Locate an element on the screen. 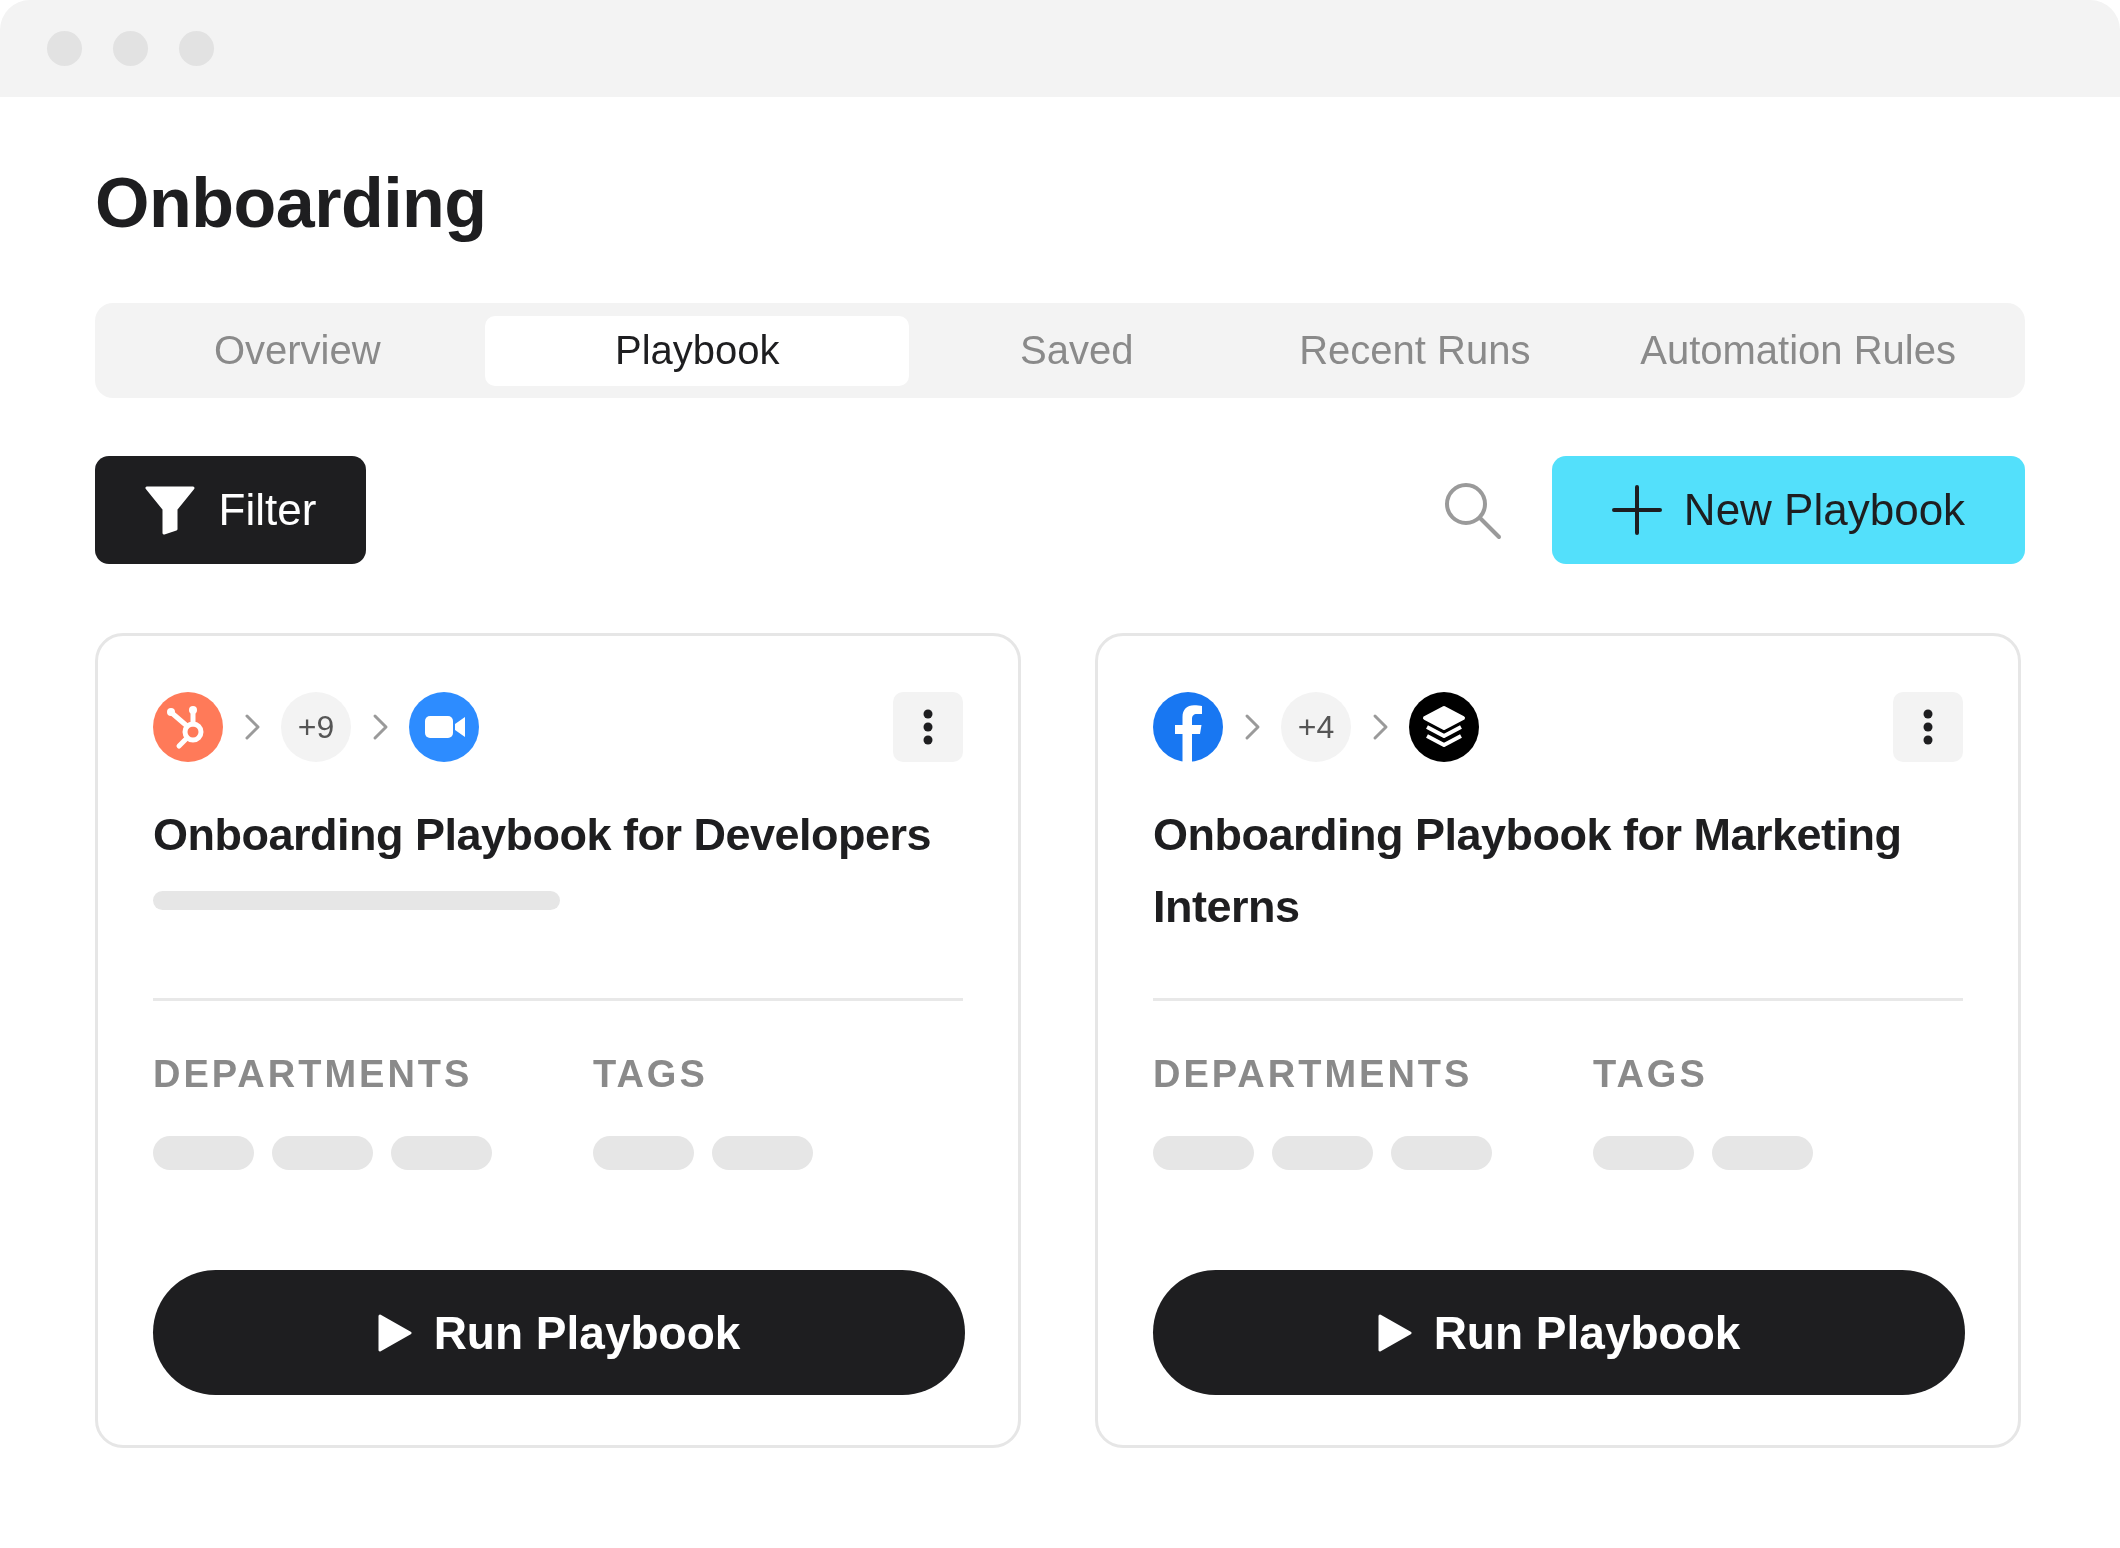 This screenshot has width=2120, height=1548. app-count: +9 is located at coordinates (316, 727).